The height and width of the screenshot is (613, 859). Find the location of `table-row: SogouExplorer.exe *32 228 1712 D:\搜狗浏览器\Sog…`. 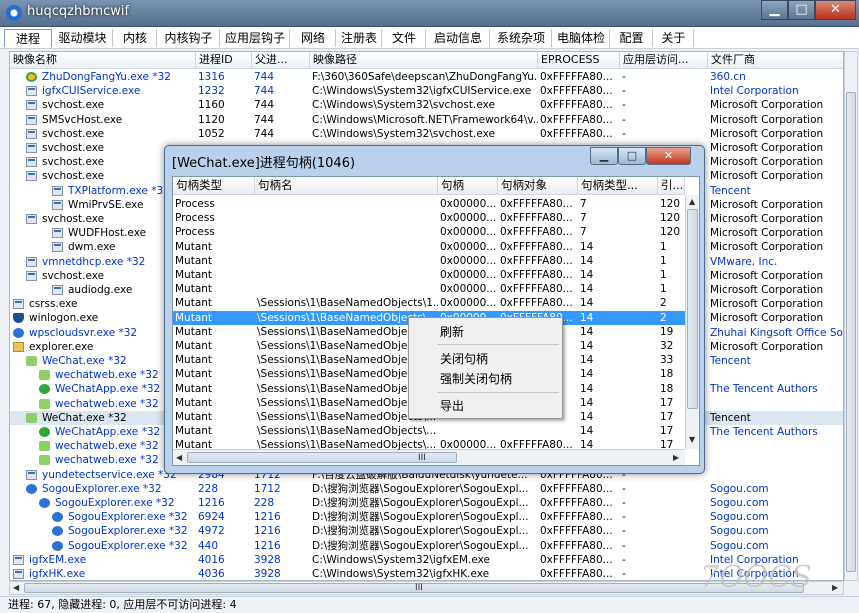

table-row: SogouExplorer.exe *32 228 1712 D:\搜狗浏览器\Sog… is located at coordinates (426, 489).